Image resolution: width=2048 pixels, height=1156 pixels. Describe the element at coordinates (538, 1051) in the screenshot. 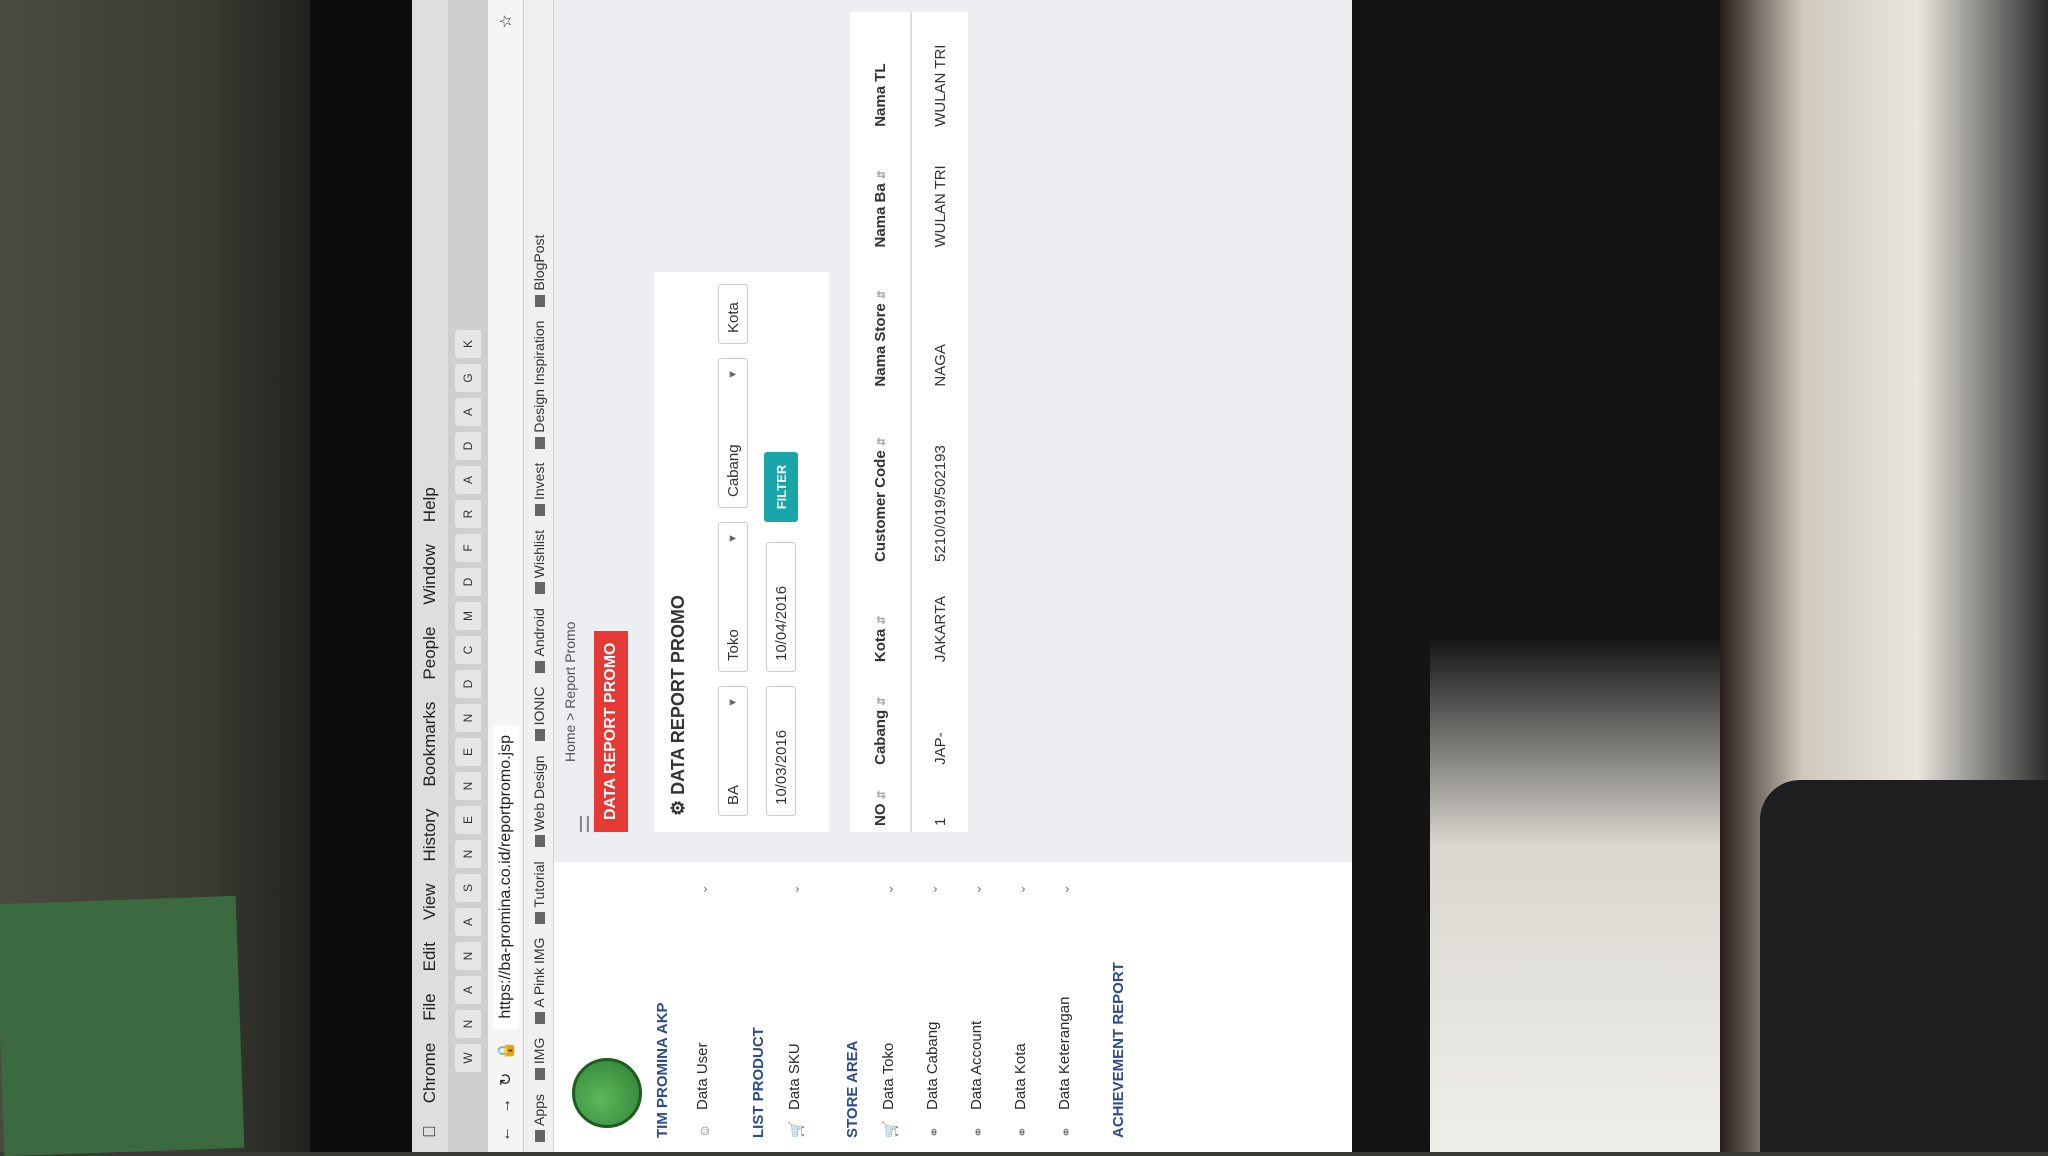

I see `bookmark-label: IMG` at that location.